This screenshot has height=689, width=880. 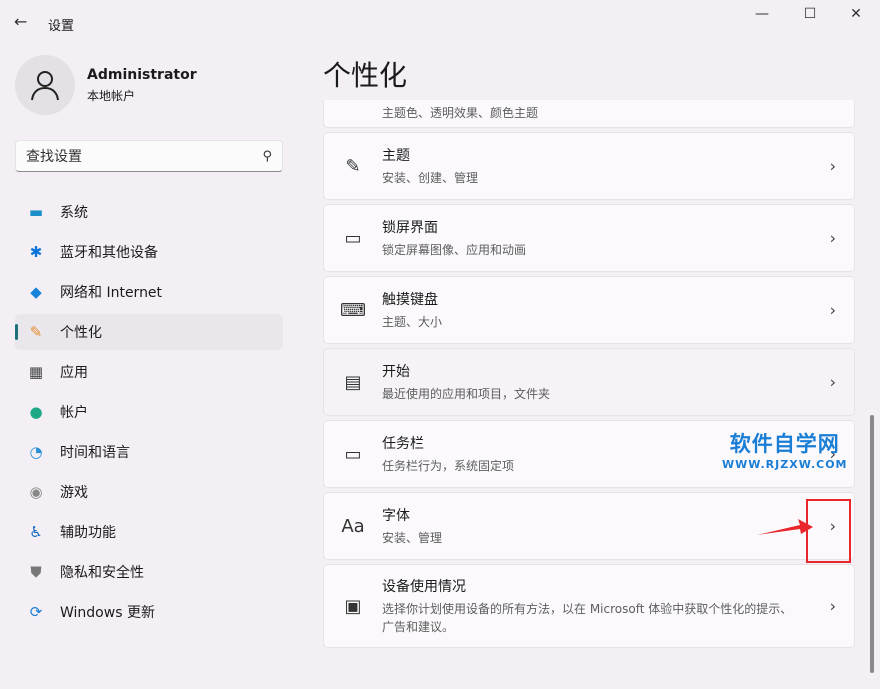 What do you see at coordinates (36, 332) in the screenshot?
I see `nav-icon: ✎` at bounding box center [36, 332].